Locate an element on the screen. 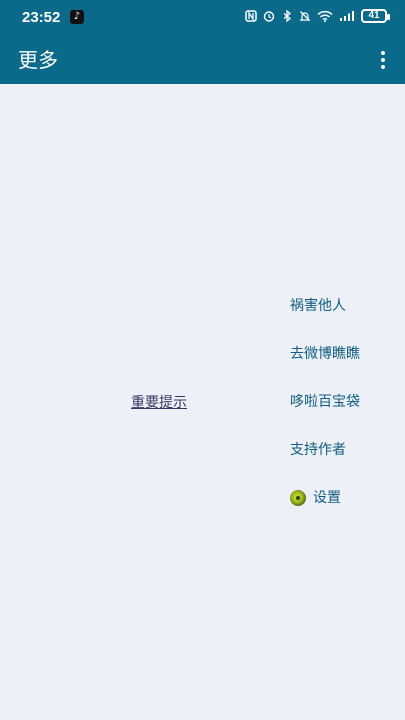  important-notice-link: 重要提示 is located at coordinates (159, 403).